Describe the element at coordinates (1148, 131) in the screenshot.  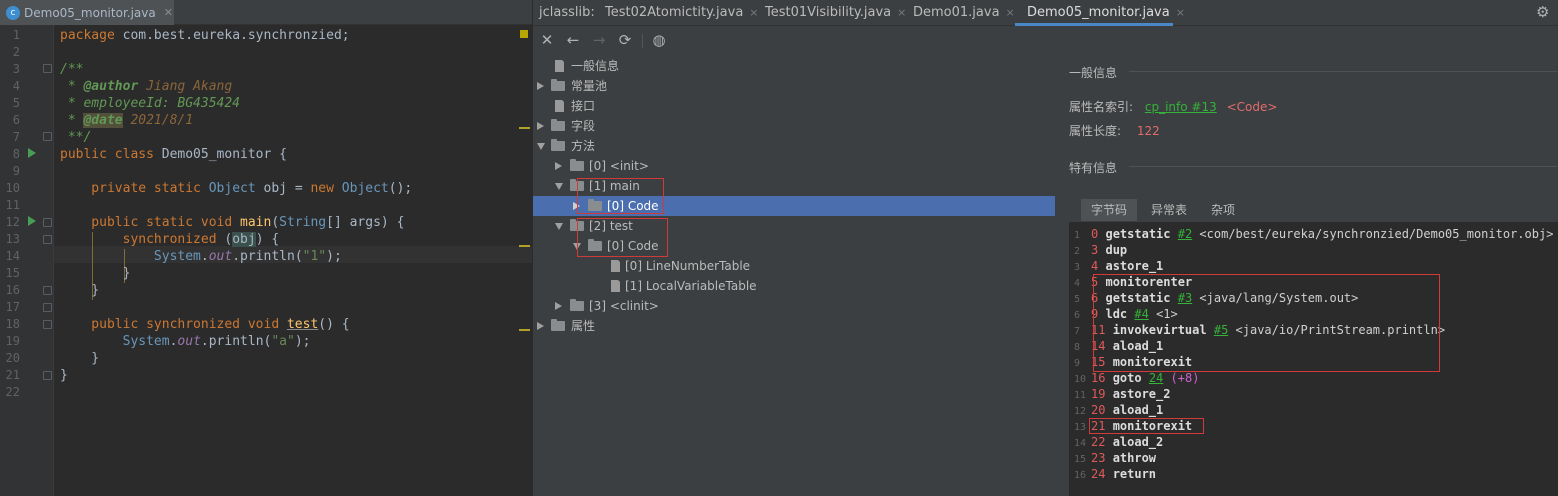
I see `attribute-length-value: 122` at that location.